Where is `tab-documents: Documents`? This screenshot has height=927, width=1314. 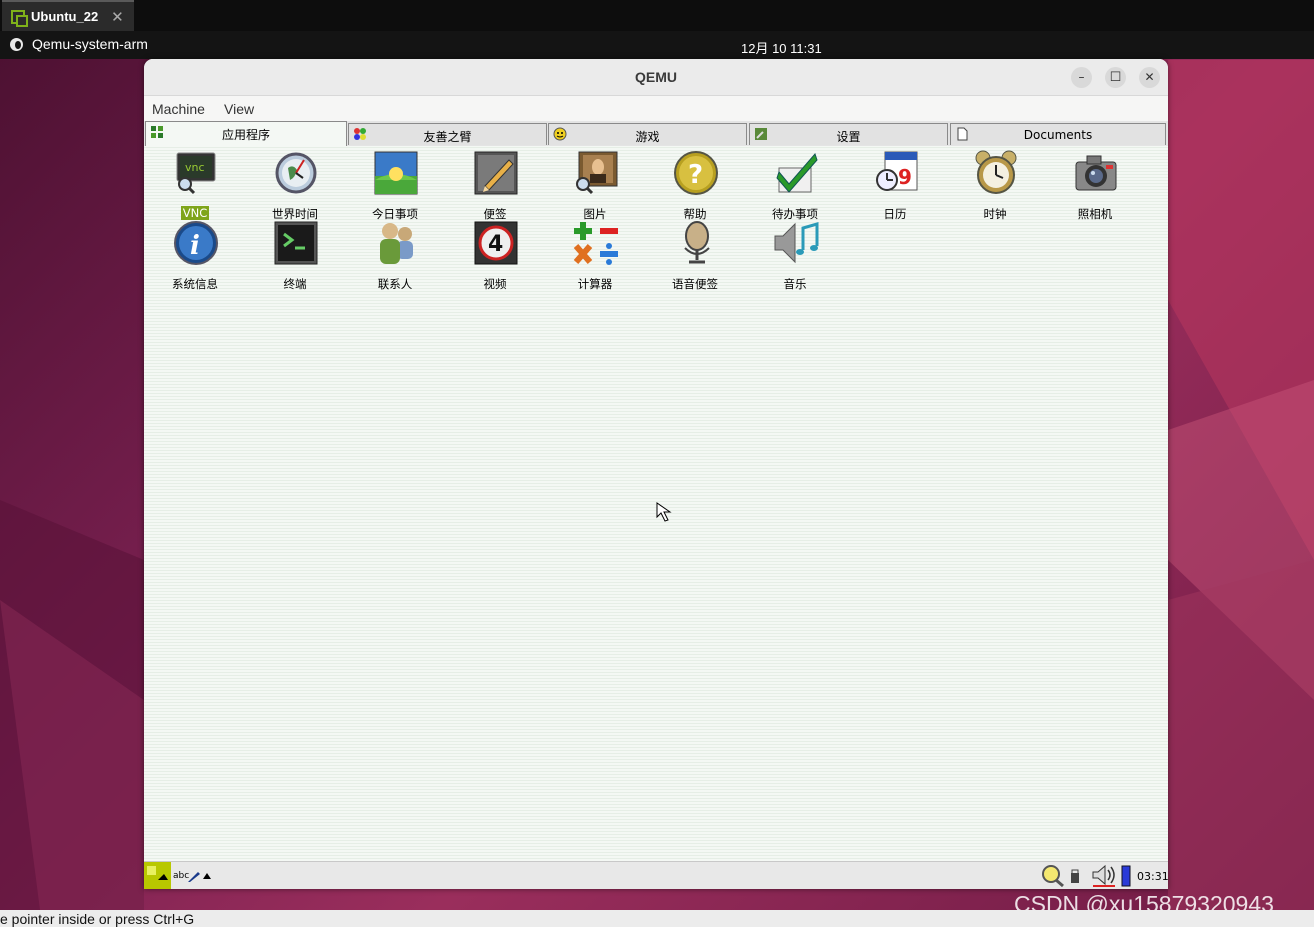
tab-documents: Documents is located at coordinates (1058, 134).